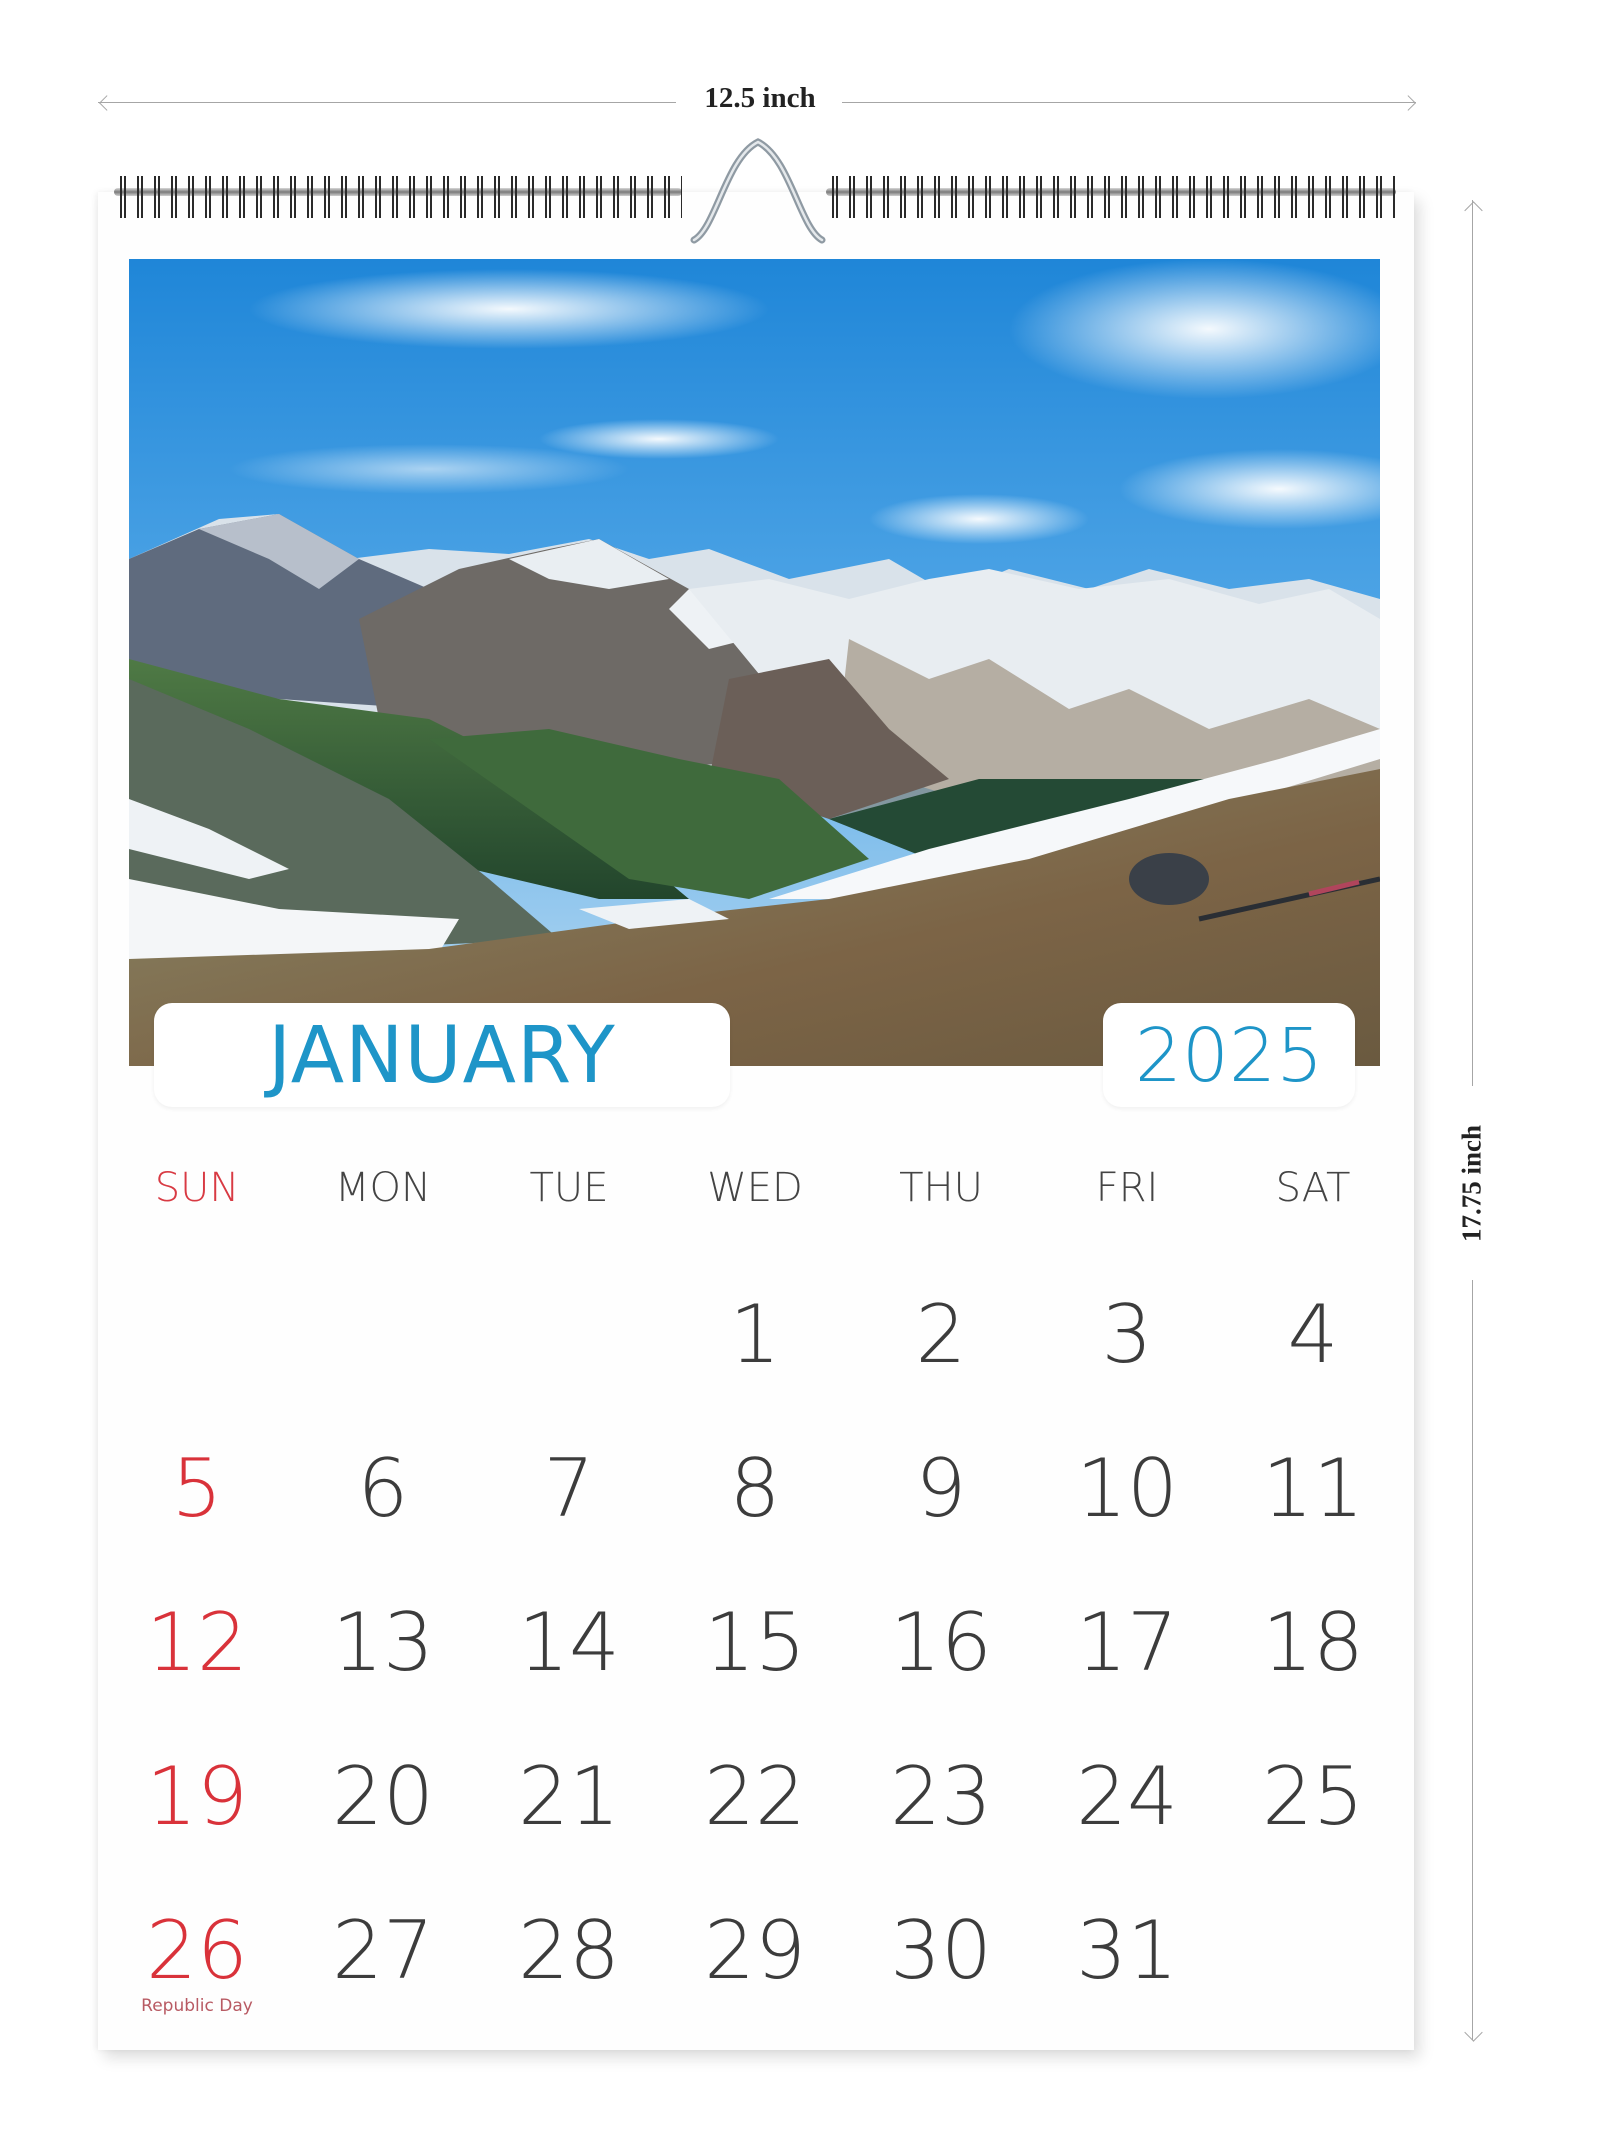 The width and height of the screenshot is (1600, 2151). Describe the element at coordinates (1313, 1796) in the screenshot. I see `day-cell: 25` at that location.